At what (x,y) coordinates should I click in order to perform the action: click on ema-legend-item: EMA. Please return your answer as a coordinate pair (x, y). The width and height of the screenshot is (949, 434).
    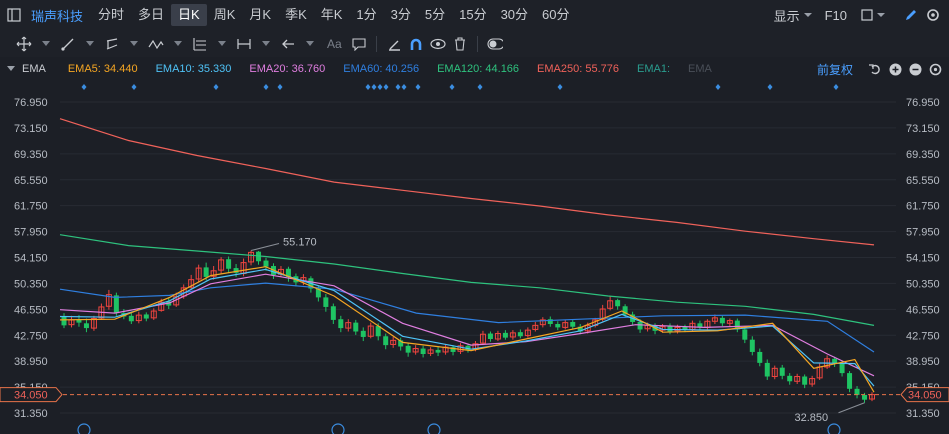
    Looking at the image, I should click on (700, 69).